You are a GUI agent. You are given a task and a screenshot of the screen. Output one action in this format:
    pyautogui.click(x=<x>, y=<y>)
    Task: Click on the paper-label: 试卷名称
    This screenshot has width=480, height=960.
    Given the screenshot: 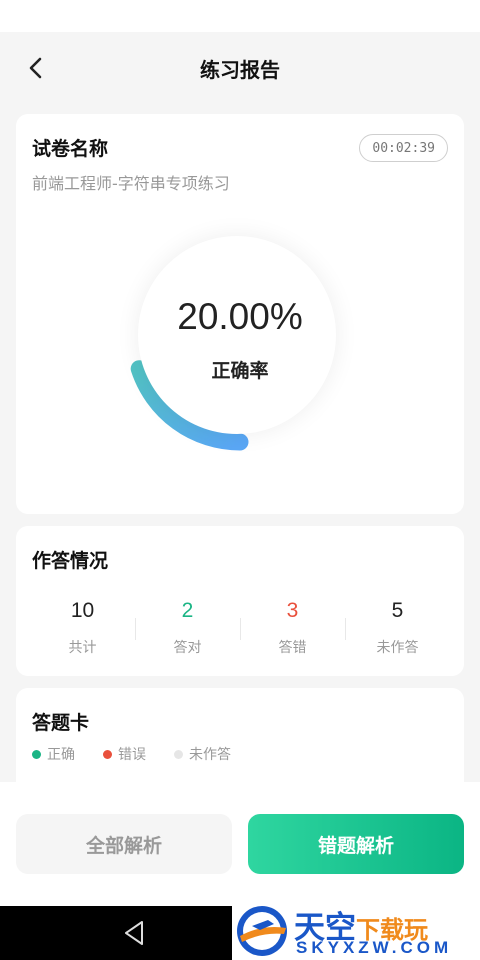 What is the action you would take?
    pyautogui.click(x=70, y=149)
    